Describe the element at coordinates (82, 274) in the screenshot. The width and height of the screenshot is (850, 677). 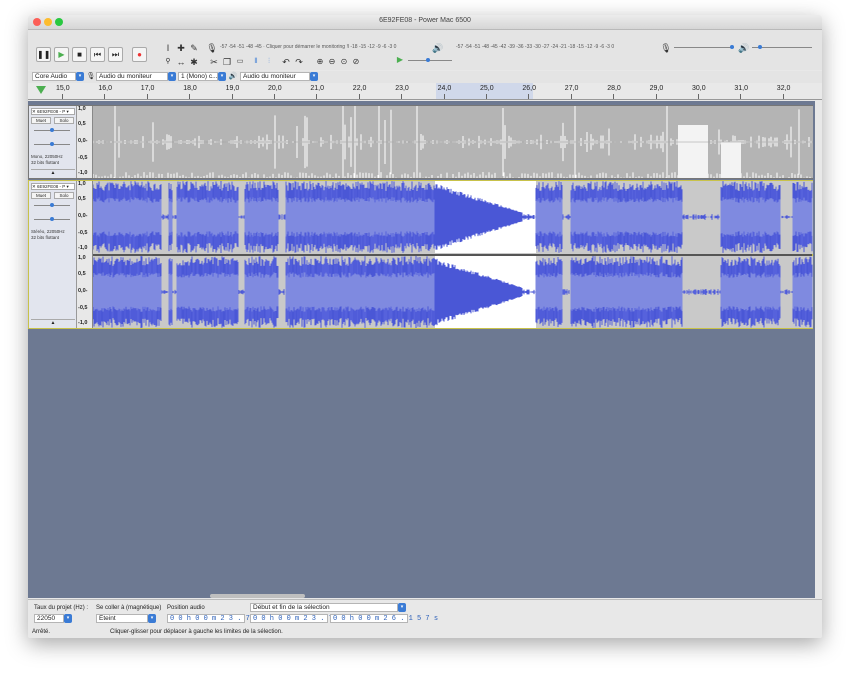
I see `amp-label: 0,5` at that location.